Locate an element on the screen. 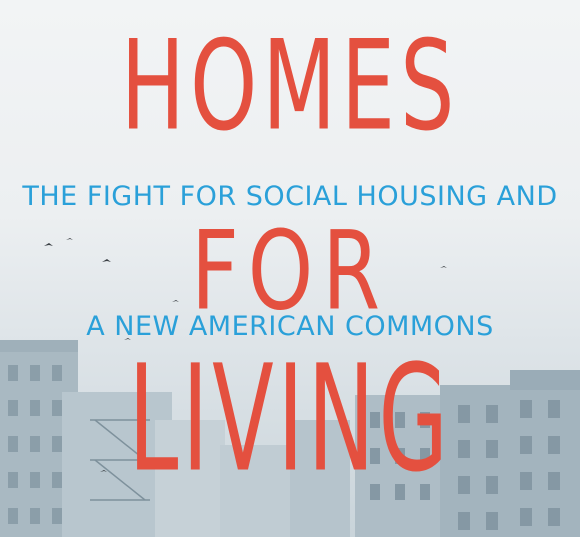 The width and height of the screenshot is (580, 537). title-word-for: FOR is located at coordinates (290, 270).